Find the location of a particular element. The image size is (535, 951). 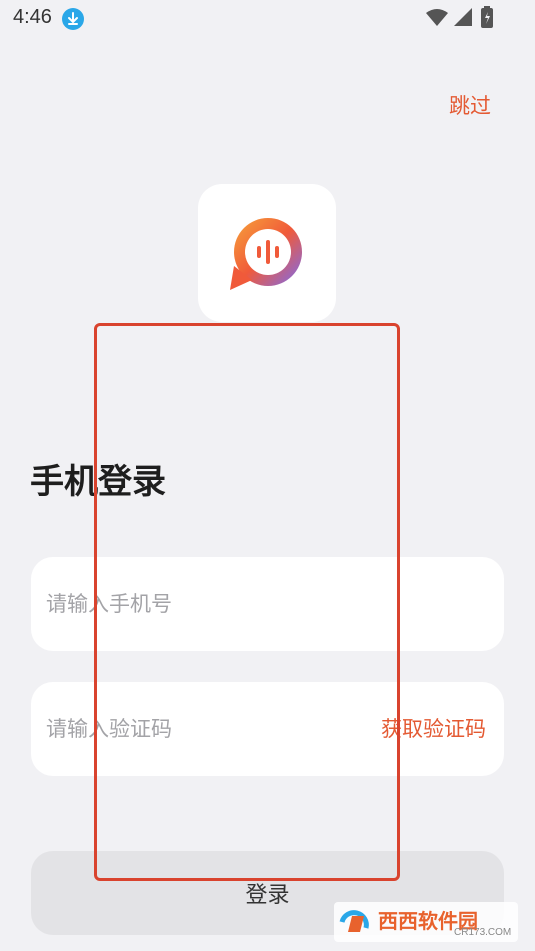

code-input is located at coordinates (196, 729).